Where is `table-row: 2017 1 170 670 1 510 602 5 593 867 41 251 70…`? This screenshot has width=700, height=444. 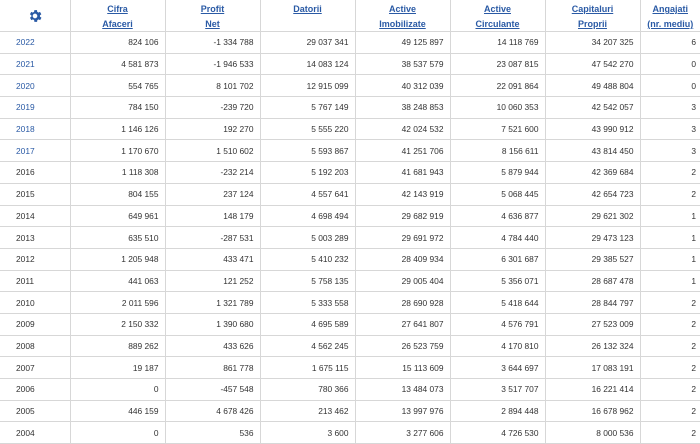 table-row: 2017 1 170 670 1 510 602 5 593 867 41 251 70… is located at coordinates (350, 151).